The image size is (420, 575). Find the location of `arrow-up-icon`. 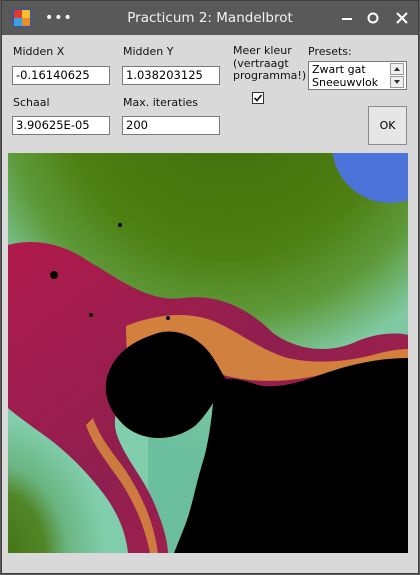

arrow-up-icon is located at coordinates (397, 69).